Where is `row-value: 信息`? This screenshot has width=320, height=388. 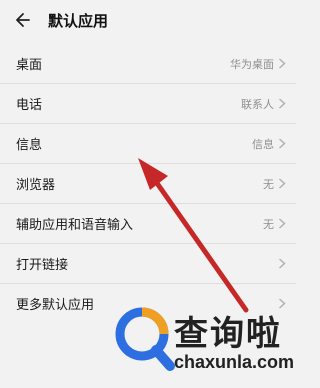 row-value: 信息 is located at coordinates (263, 144).